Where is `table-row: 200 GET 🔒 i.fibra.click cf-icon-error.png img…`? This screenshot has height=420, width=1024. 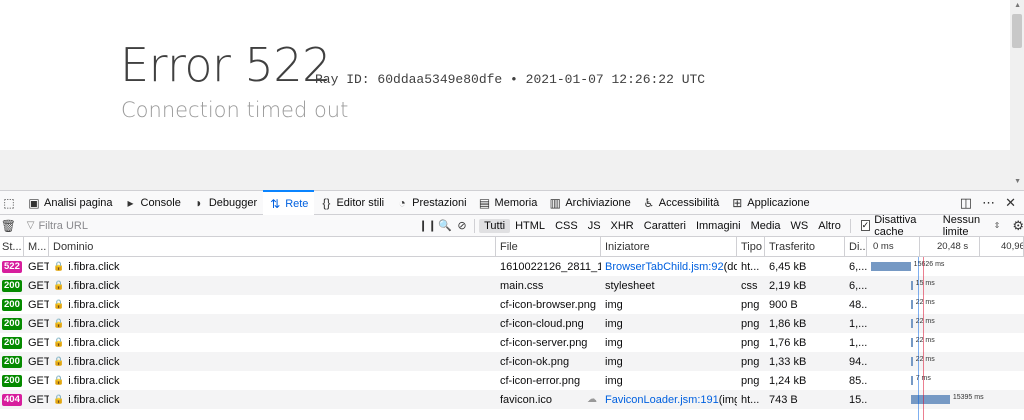 table-row: 200 GET 🔒 i.fibra.click cf-icon-error.png img… is located at coordinates (512, 380).